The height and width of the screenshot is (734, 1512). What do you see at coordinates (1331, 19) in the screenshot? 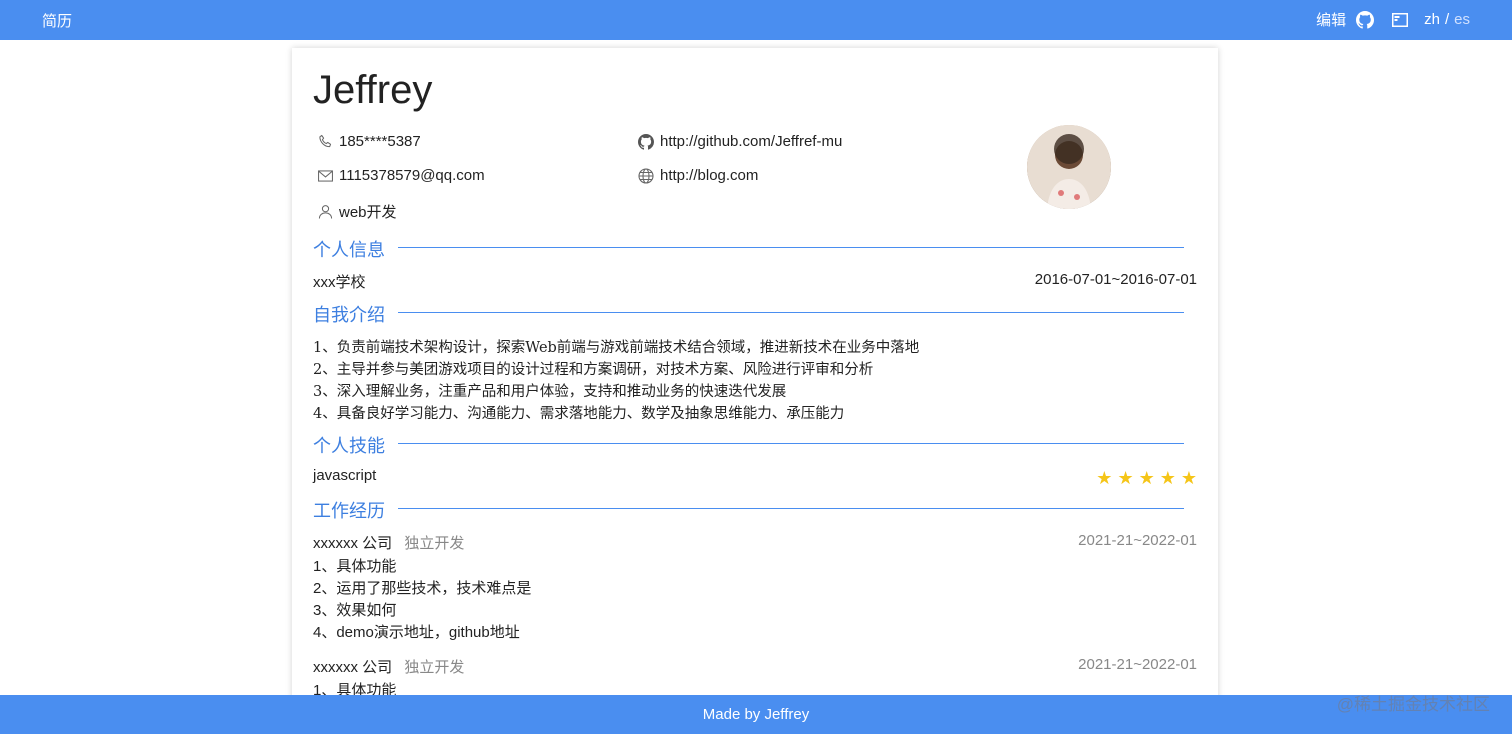
I see `edit-button: 编辑` at bounding box center [1331, 19].